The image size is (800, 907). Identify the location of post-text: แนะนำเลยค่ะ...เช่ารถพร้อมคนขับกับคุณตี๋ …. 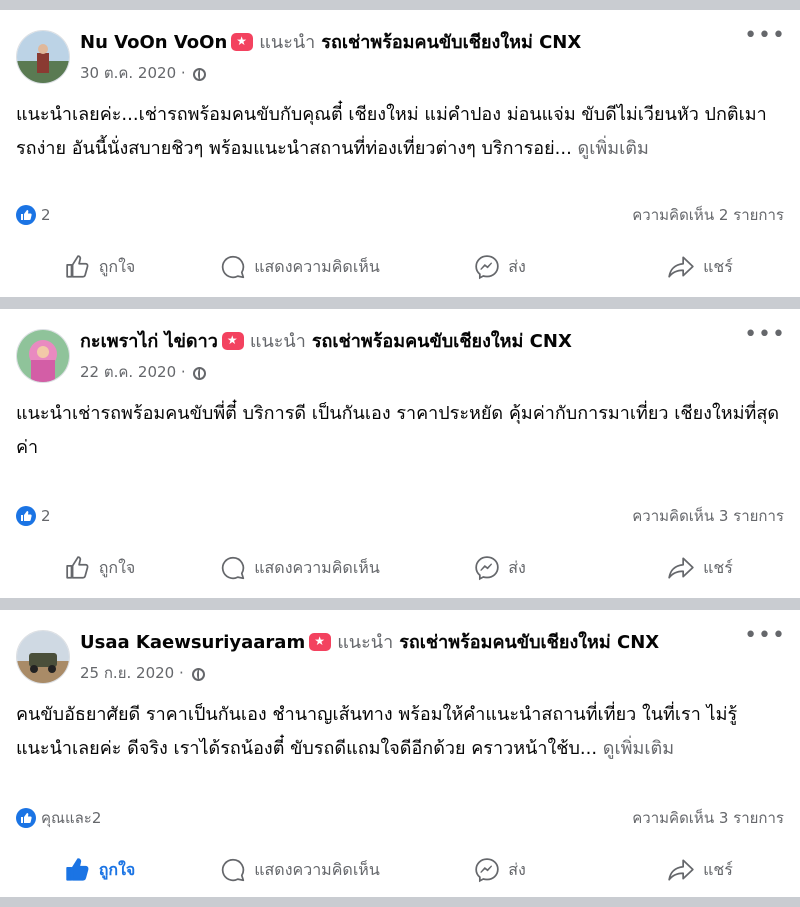
(400, 132).